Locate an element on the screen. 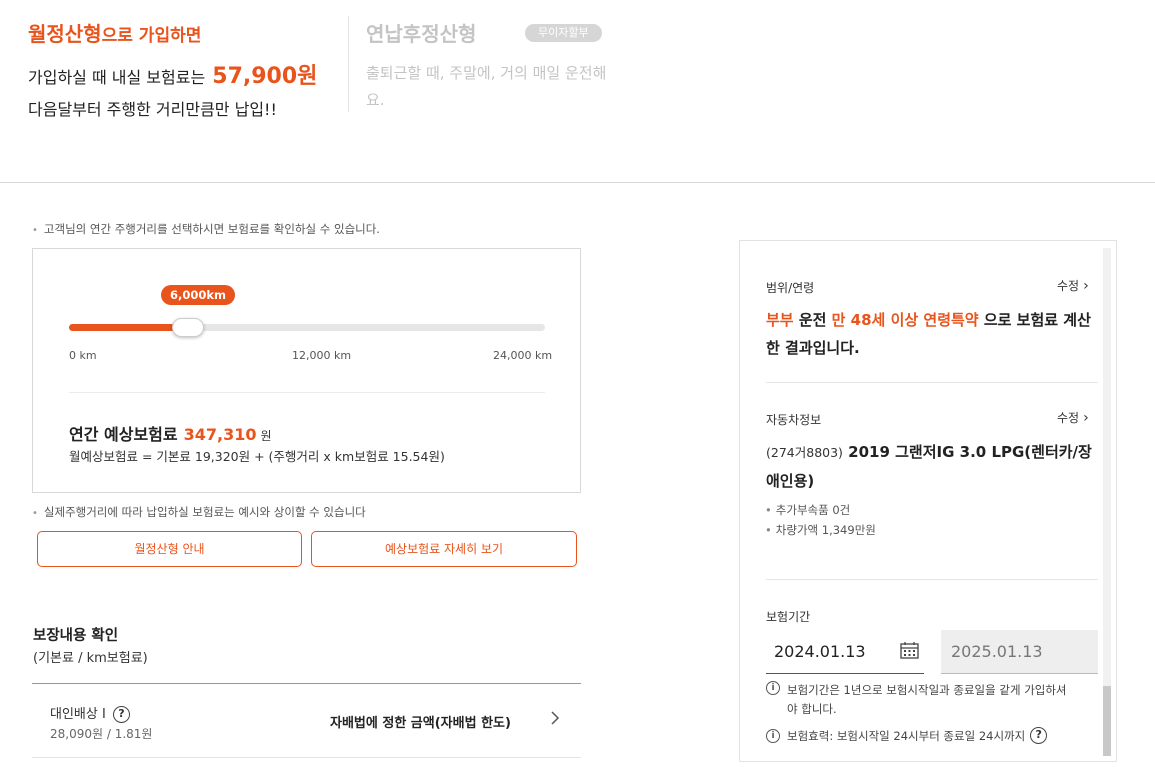 The image size is (1155, 767). car-edit-label: 수정 is located at coordinates (1068, 418).